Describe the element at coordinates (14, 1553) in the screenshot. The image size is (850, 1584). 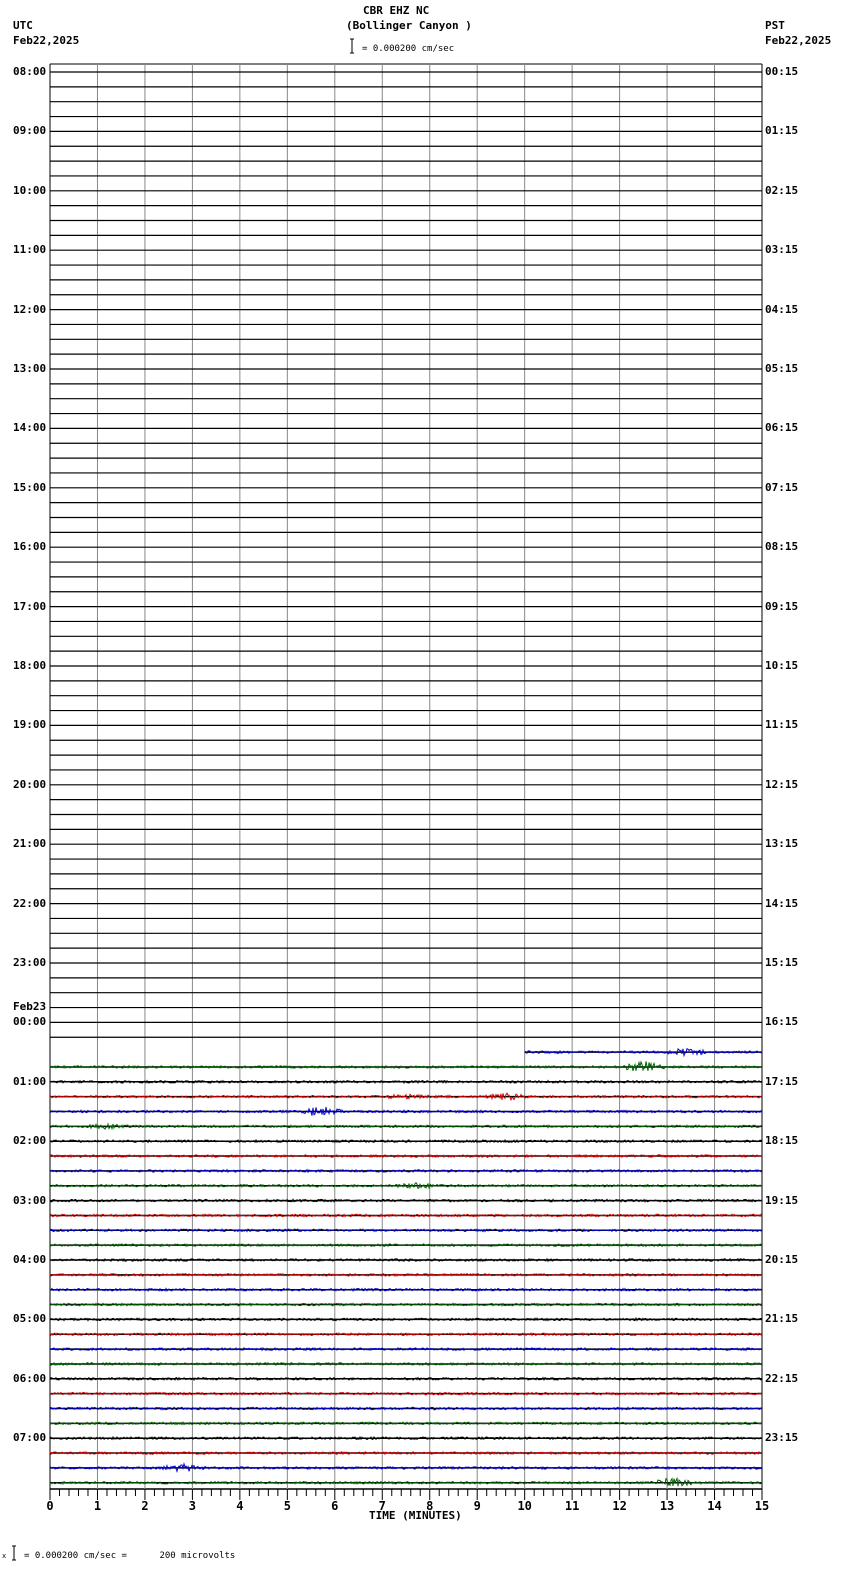
I see `footer-scale-bar-icon` at that location.